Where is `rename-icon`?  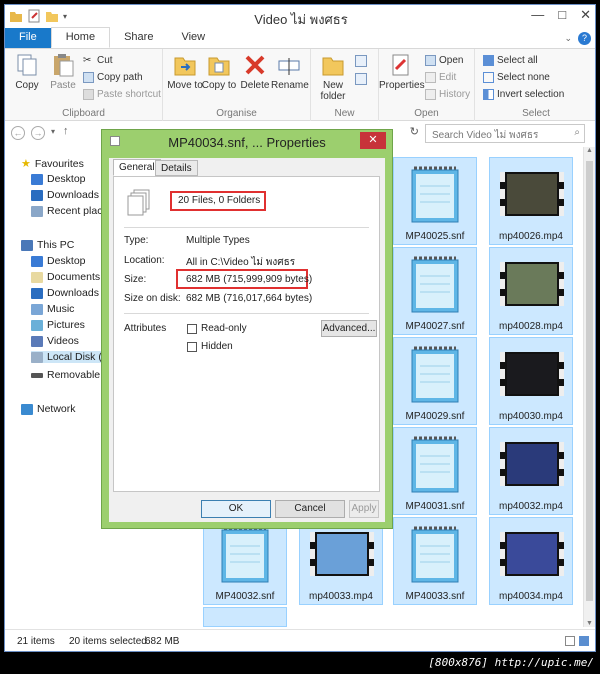
rename-icon is located at coordinates (289, 65).